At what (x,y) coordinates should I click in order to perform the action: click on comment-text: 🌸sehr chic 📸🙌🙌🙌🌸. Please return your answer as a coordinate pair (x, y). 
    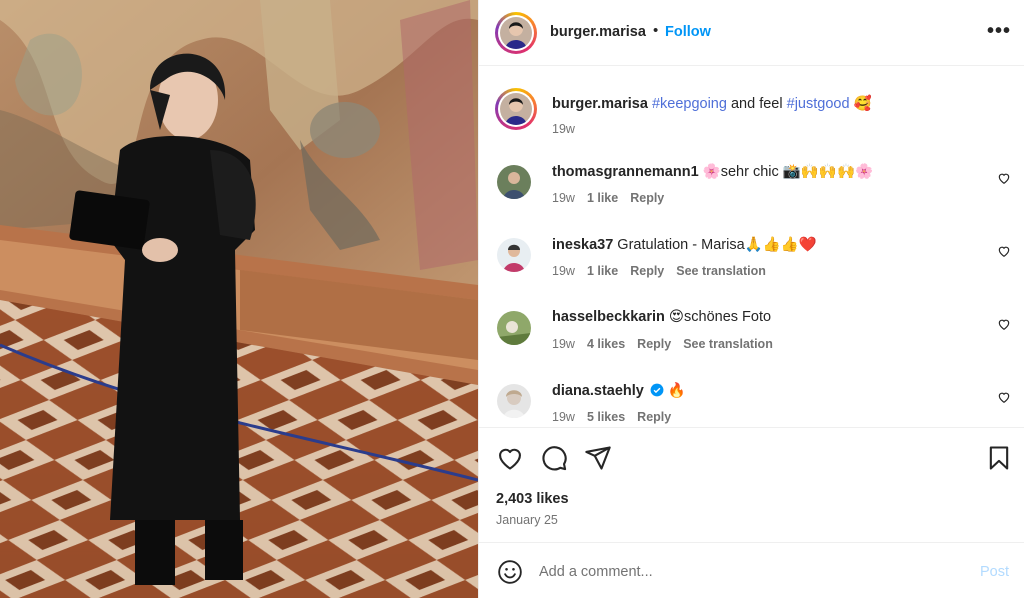
    Looking at the image, I should click on (786, 172).